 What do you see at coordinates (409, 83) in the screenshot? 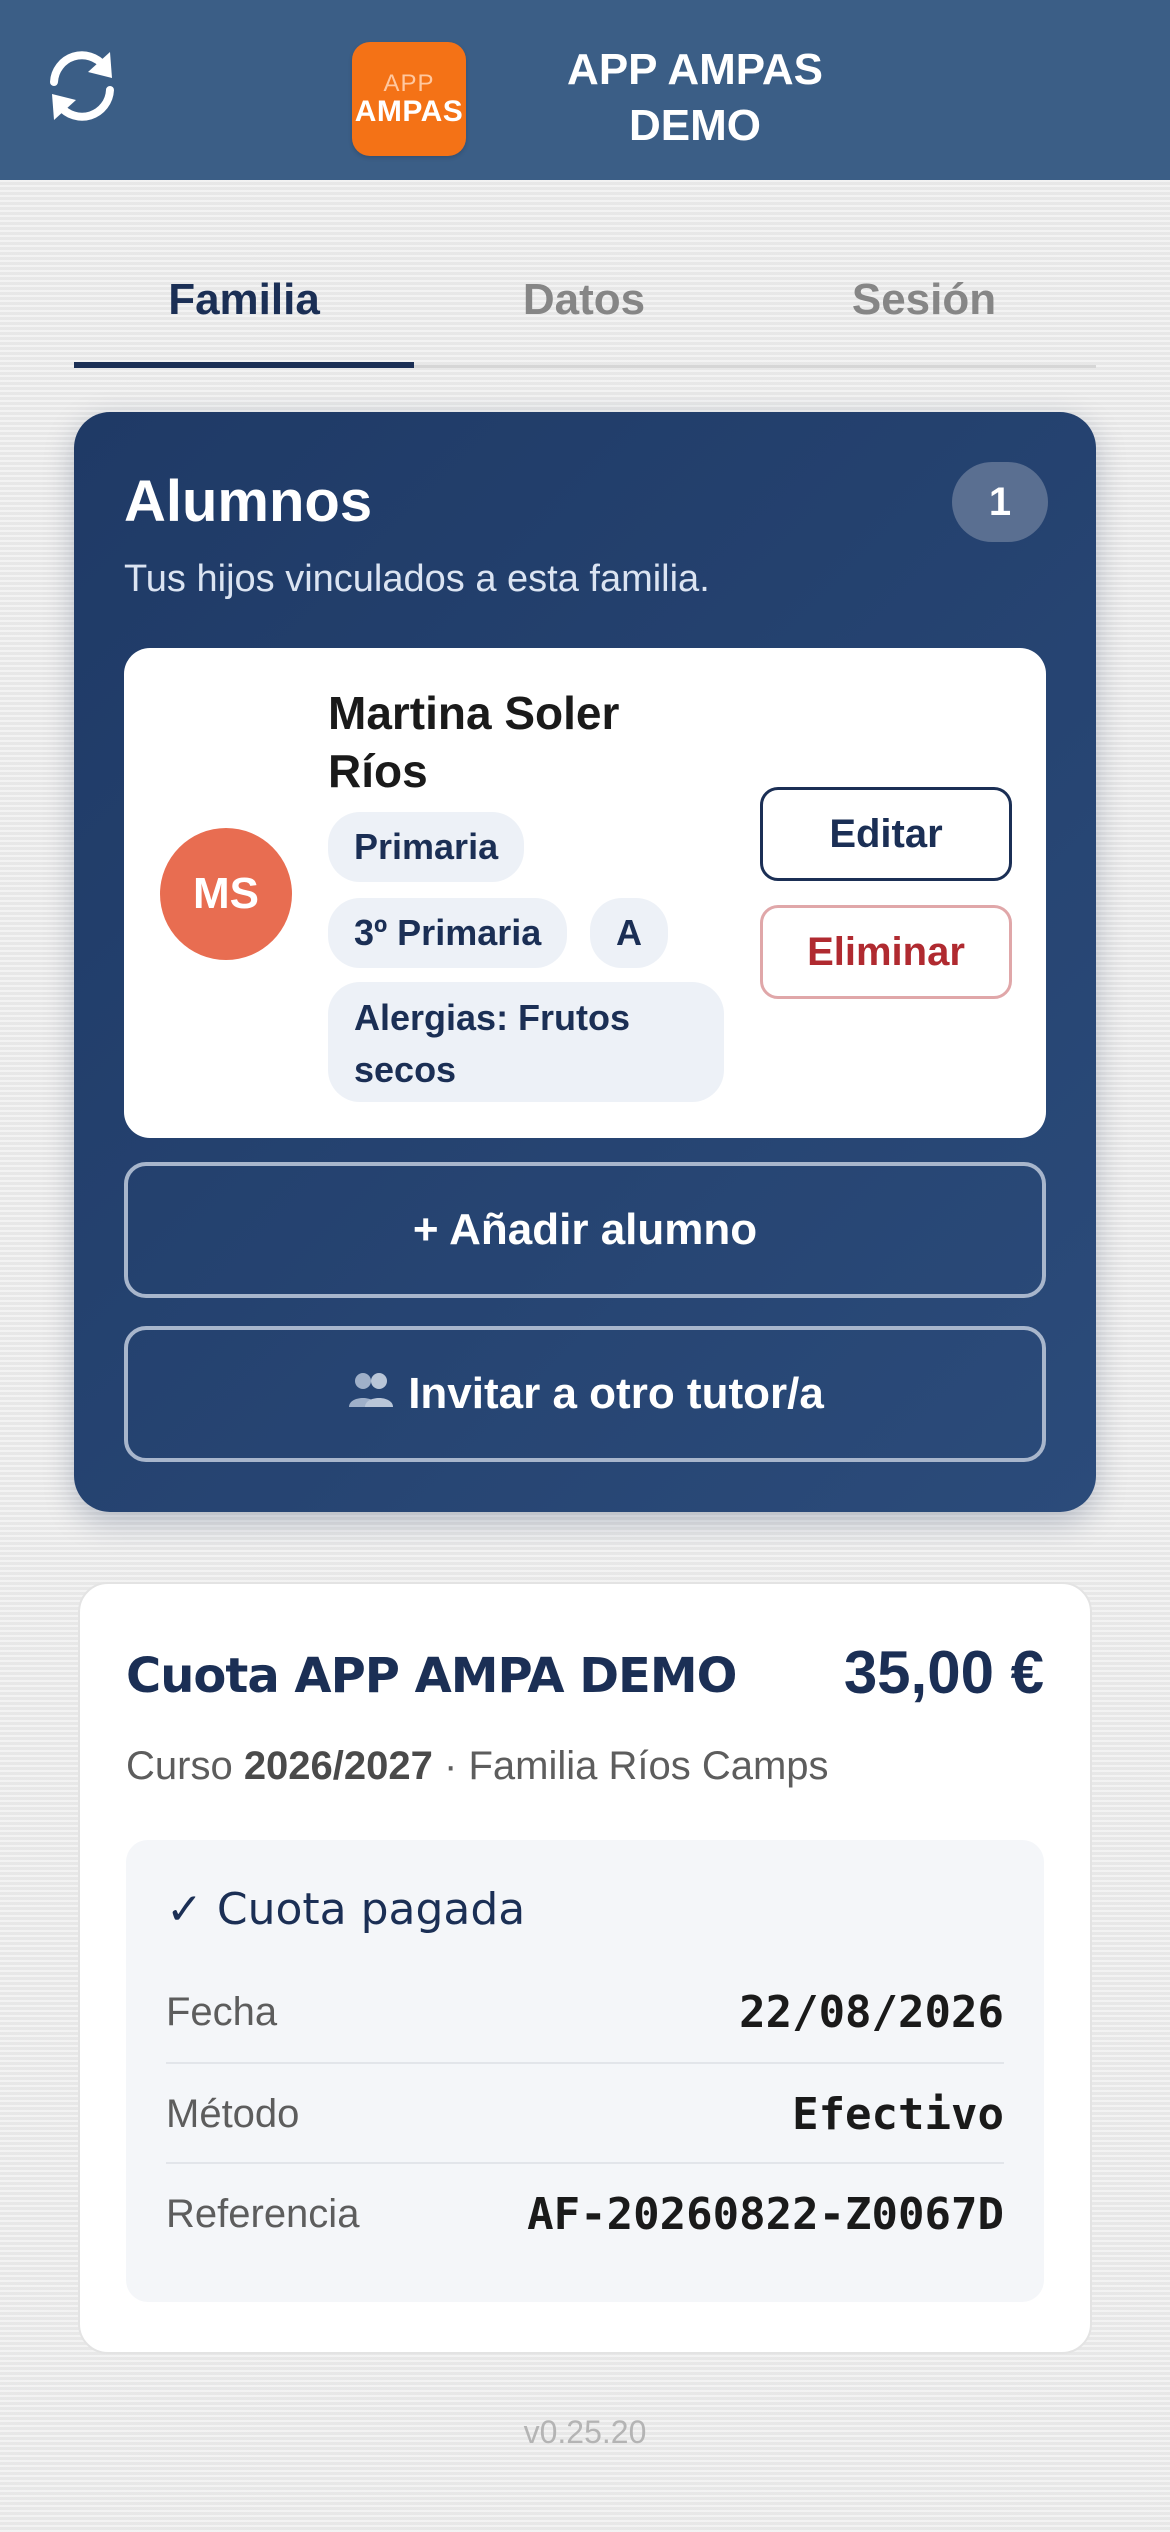
I see `logo-line-1: APP` at bounding box center [409, 83].